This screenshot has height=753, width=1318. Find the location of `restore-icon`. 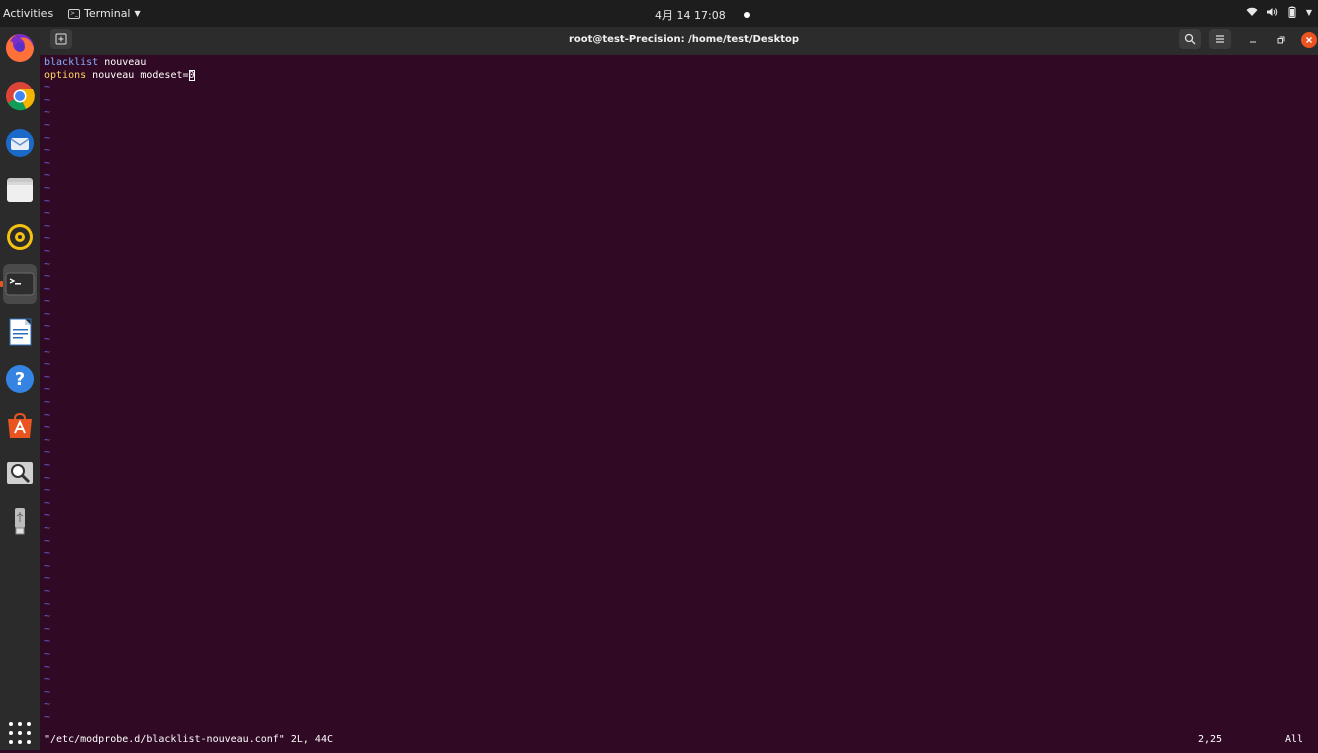

restore-icon is located at coordinates (1281, 40).